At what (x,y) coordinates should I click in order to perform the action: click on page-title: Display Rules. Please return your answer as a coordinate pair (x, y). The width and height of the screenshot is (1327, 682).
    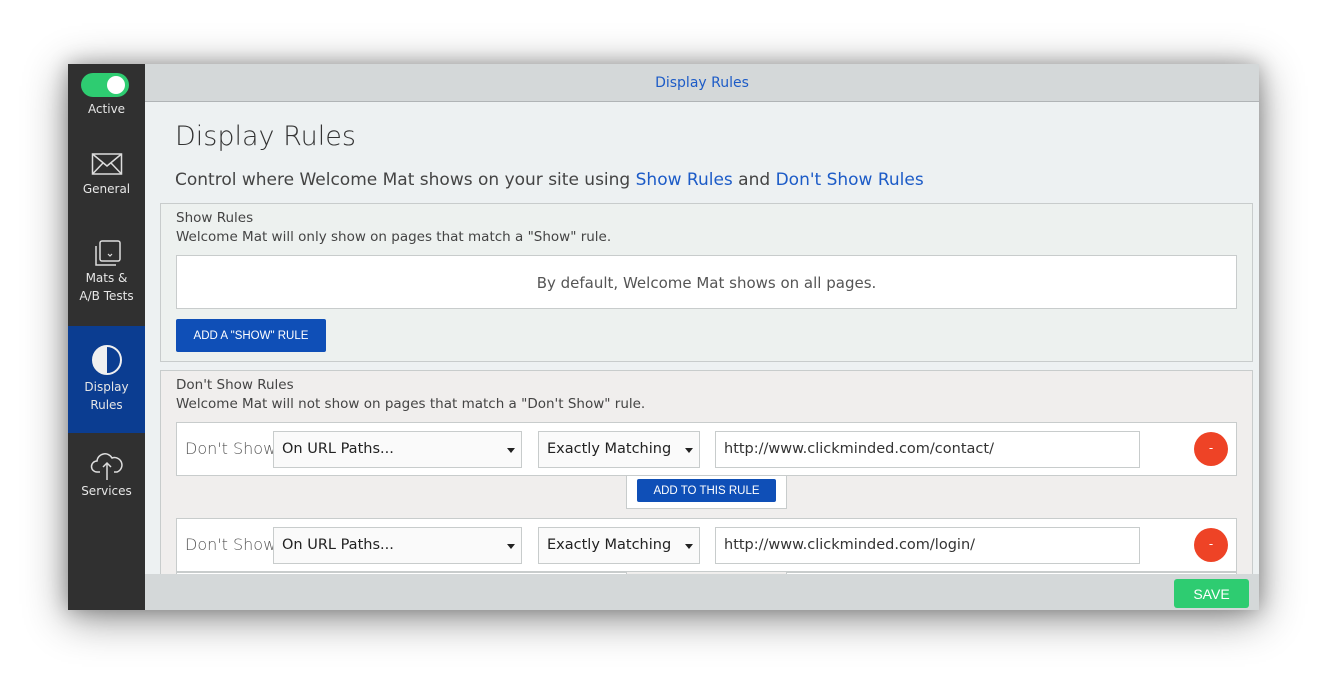
    Looking at the image, I should click on (265, 136).